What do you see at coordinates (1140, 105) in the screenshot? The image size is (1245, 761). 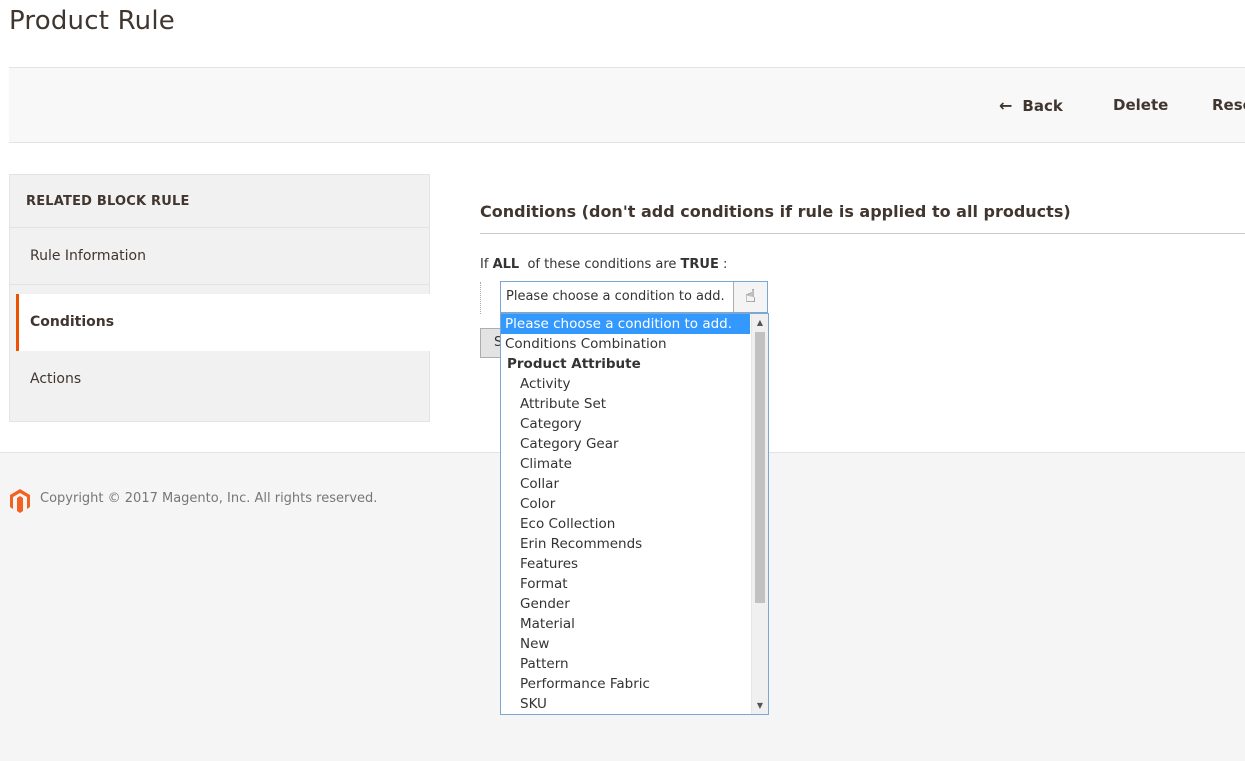 I see `delete-button: Delete` at bounding box center [1140, 105].